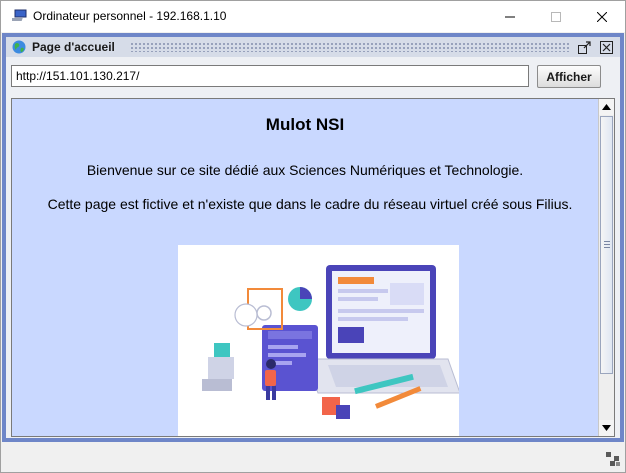 The width and height of the screenshot is (626, 473). I want to click on url-input, so click(270, 76).